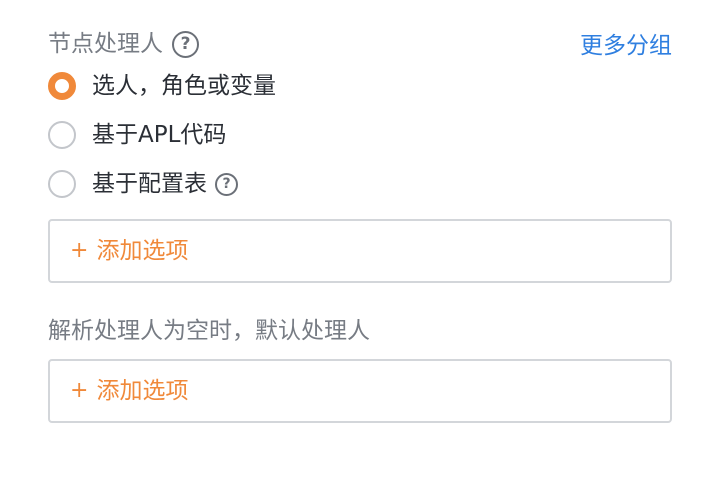 This screenshot has width=712, height=502. I want to click on add-option-button: + 添加选项, so click(360, 251).